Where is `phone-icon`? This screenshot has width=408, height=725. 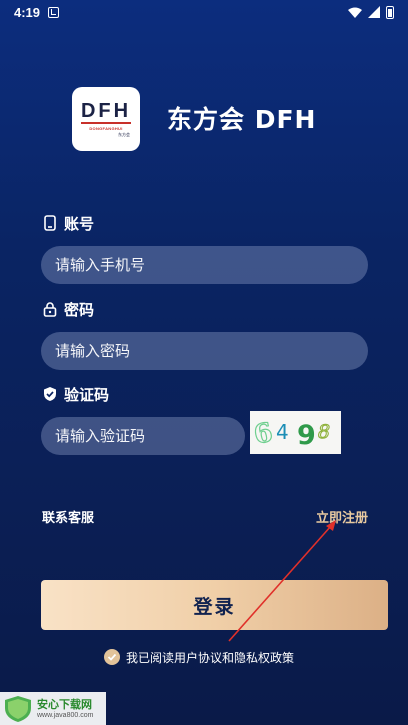 phone-icon is located at coordinates (50, 223).